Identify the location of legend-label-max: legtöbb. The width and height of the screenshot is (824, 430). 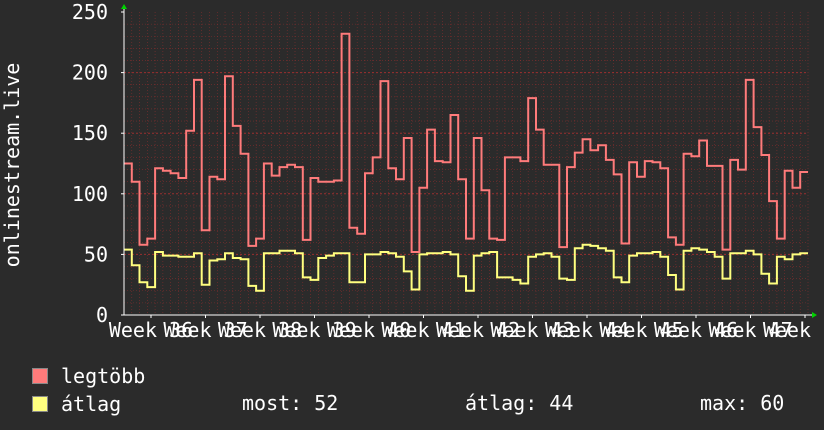
(103, 376).